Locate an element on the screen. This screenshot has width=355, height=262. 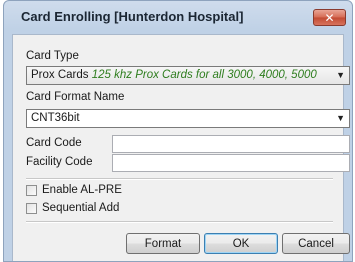
sequential-add-label: Sequential Add is located at coordinates (81, 208).